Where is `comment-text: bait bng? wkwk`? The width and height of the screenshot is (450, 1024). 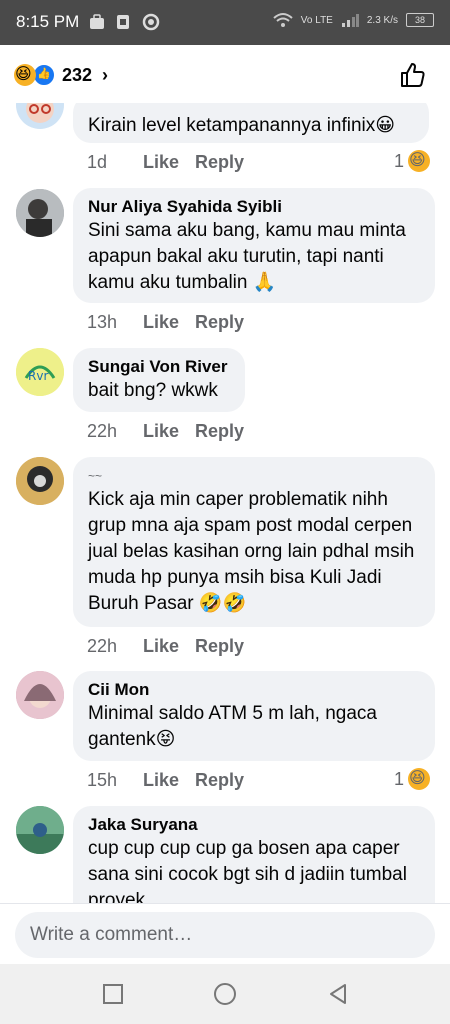
comment-text: bait bng? wkwk is located at coordinates (153, 390).